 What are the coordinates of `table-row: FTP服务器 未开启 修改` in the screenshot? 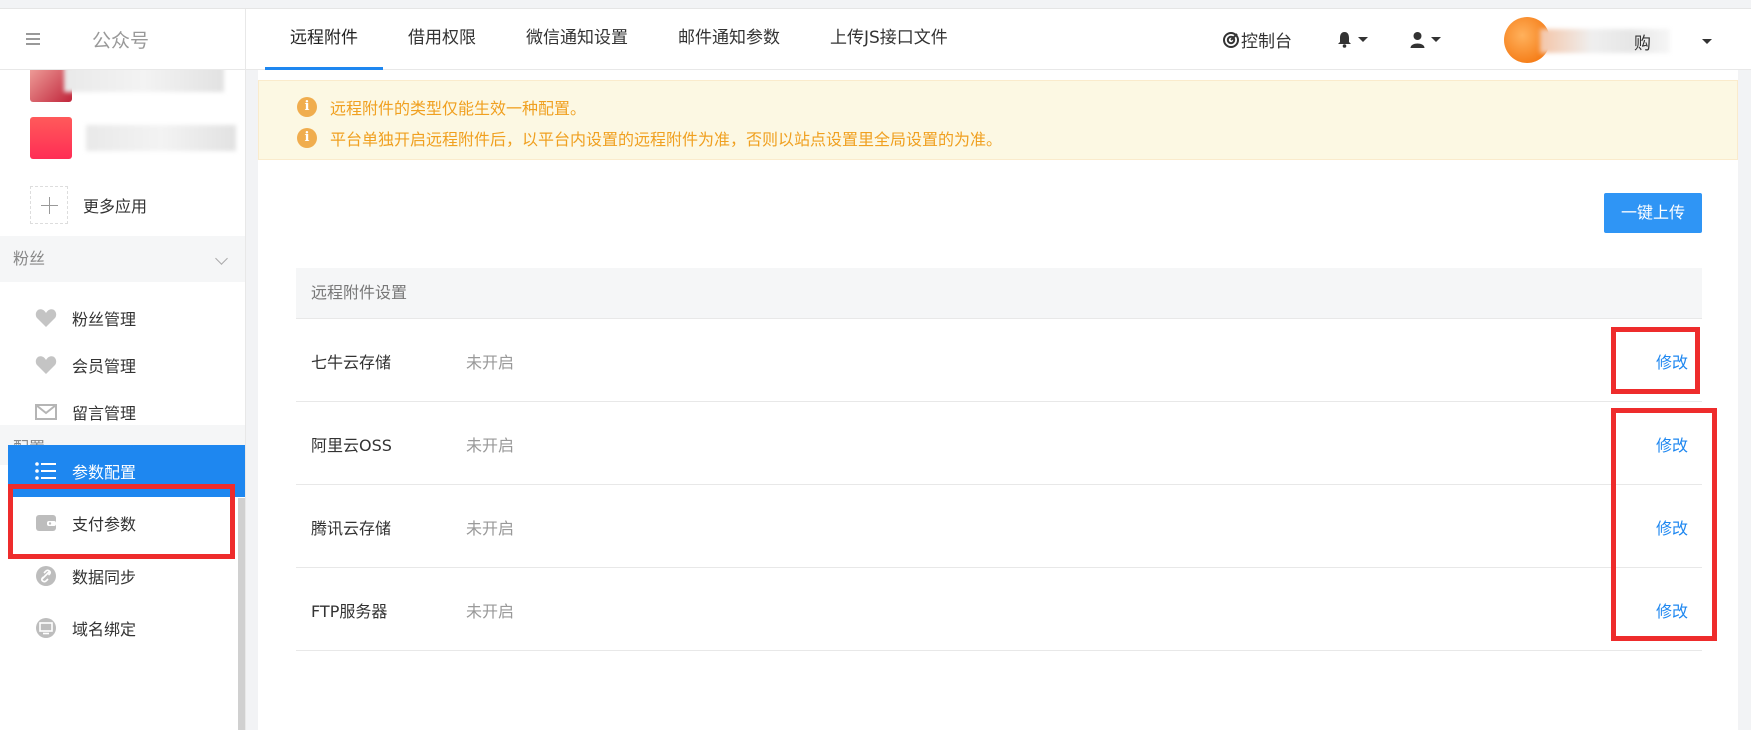 It's located at (999, 609).